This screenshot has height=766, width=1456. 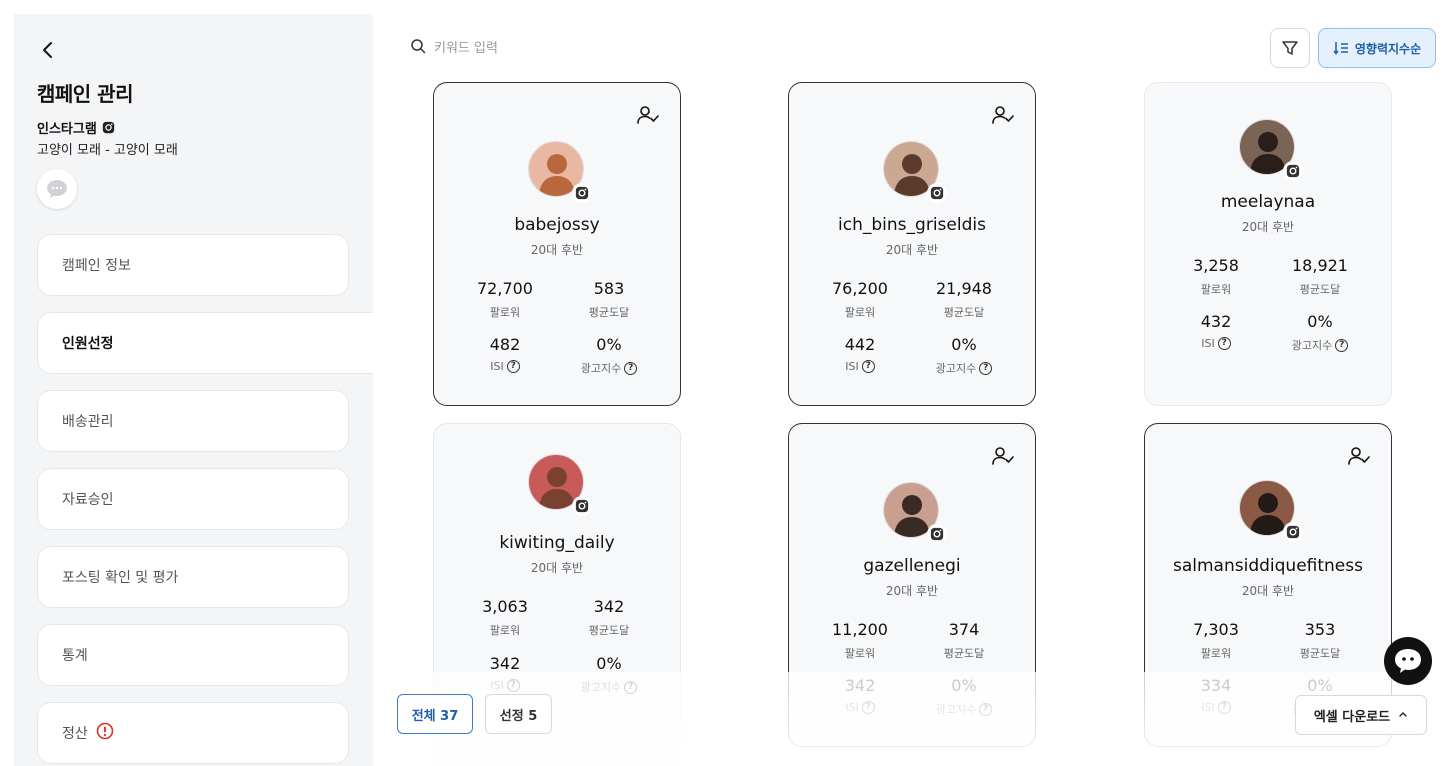 I want to click on stat-isi: 442 ISI?, so click(x=860, y=354).